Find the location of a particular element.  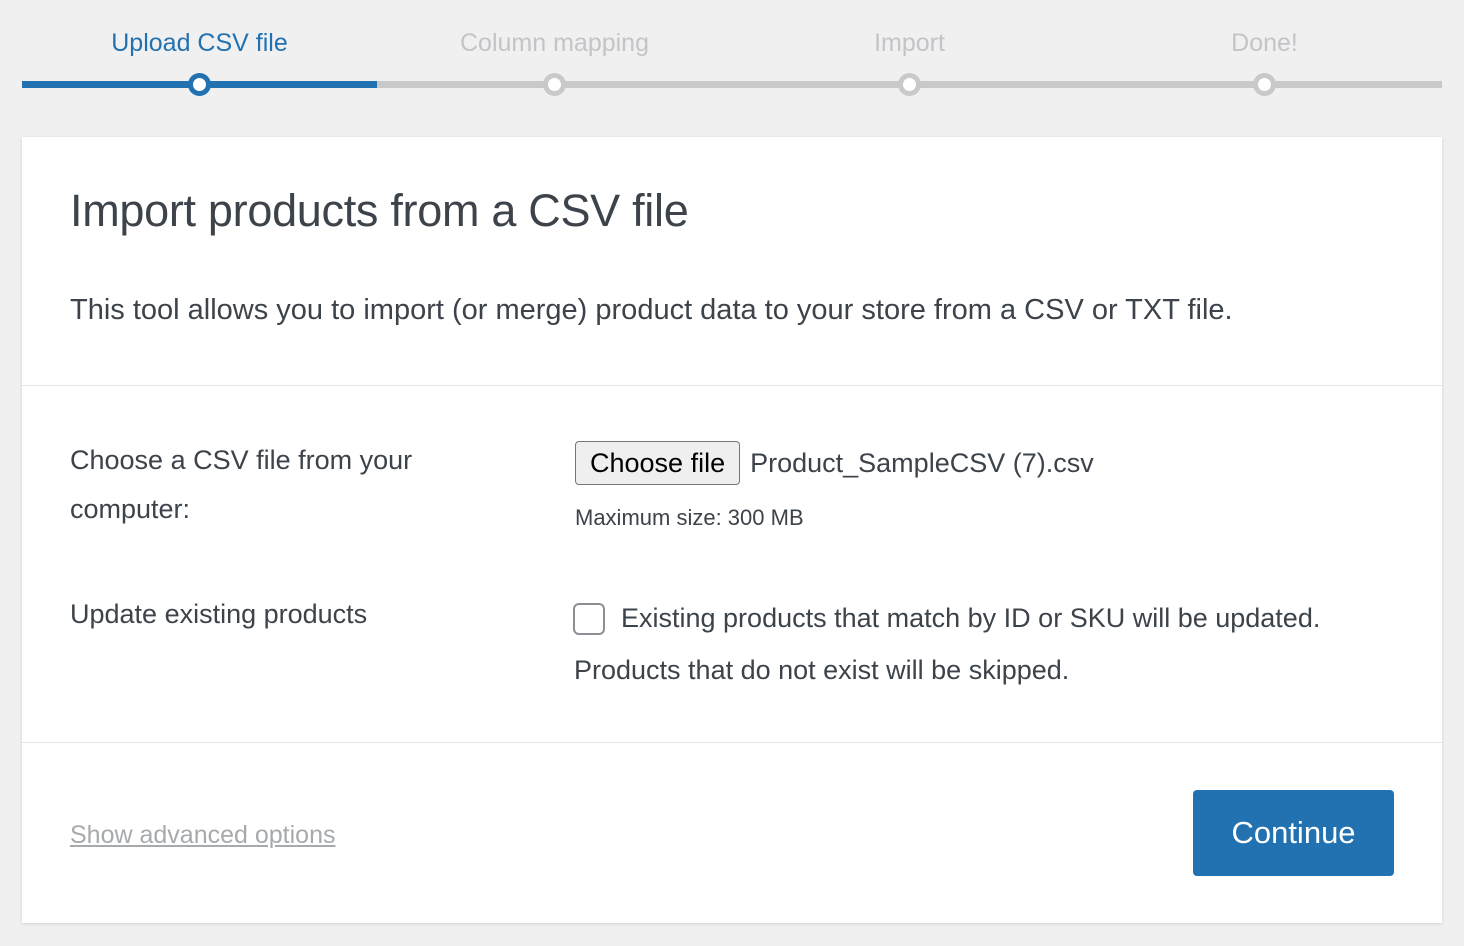

step-done-marker-icon is located at coordinates (1264, 84).